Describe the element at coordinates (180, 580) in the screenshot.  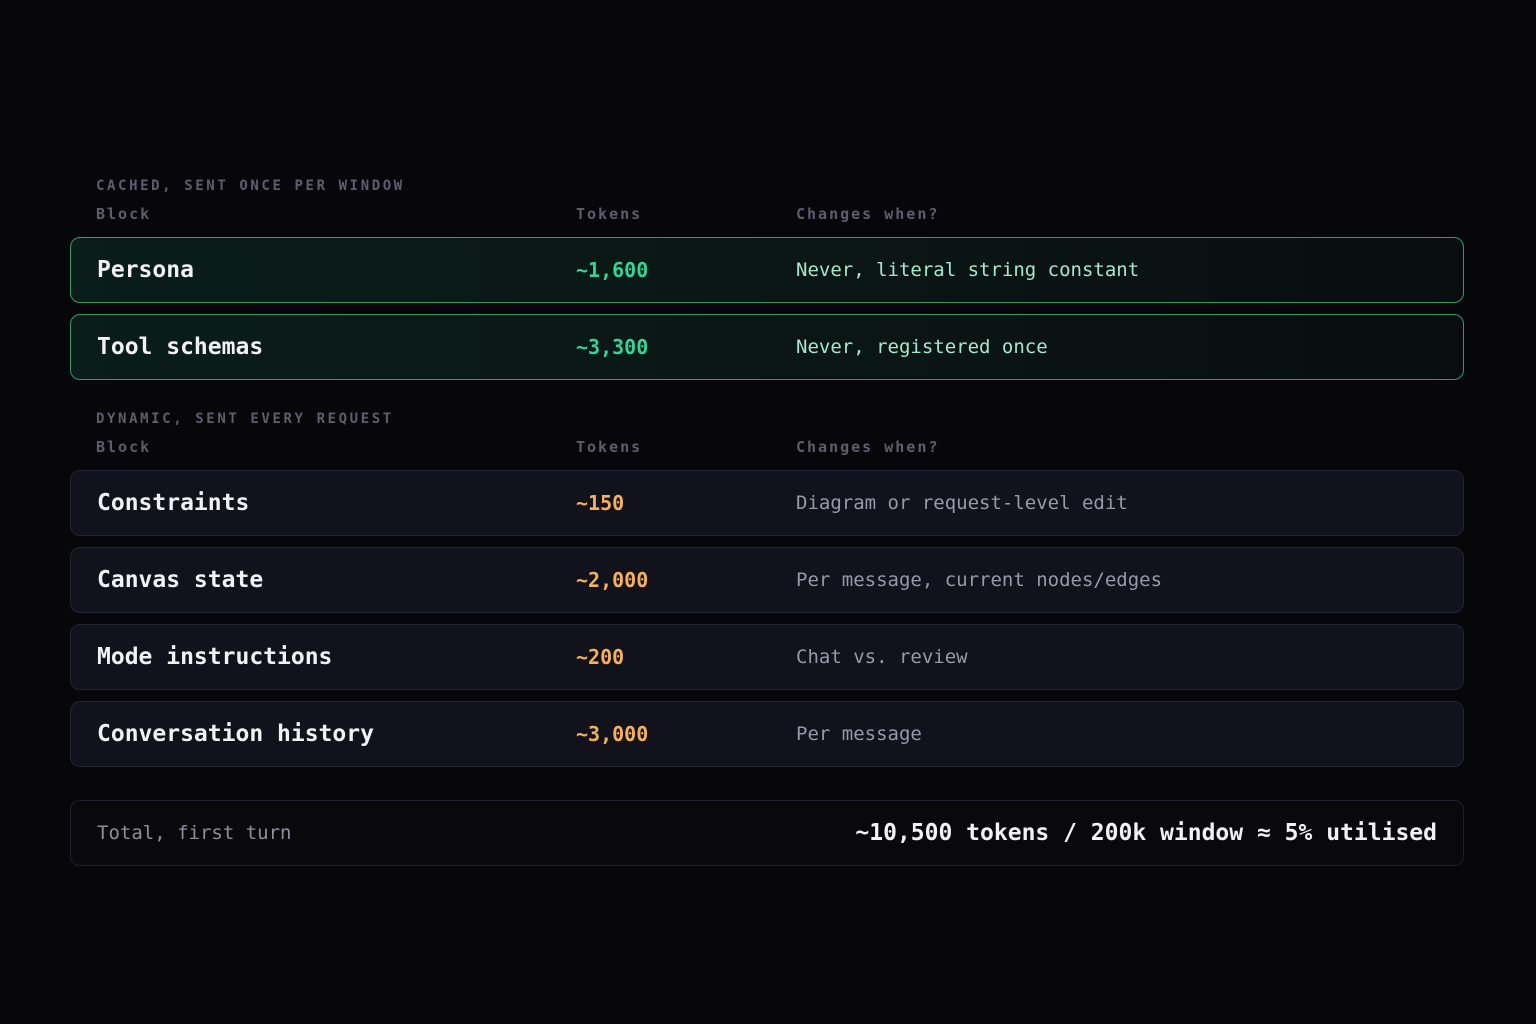
I see `block-name: Canvas state` at that location.